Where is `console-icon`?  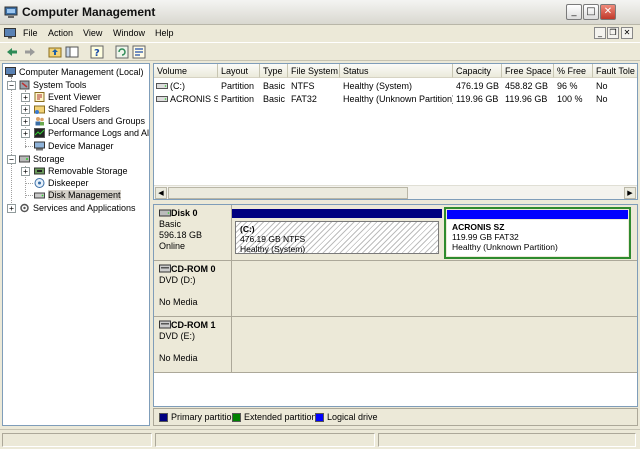 console-icon is located at coordinates (10, 33).